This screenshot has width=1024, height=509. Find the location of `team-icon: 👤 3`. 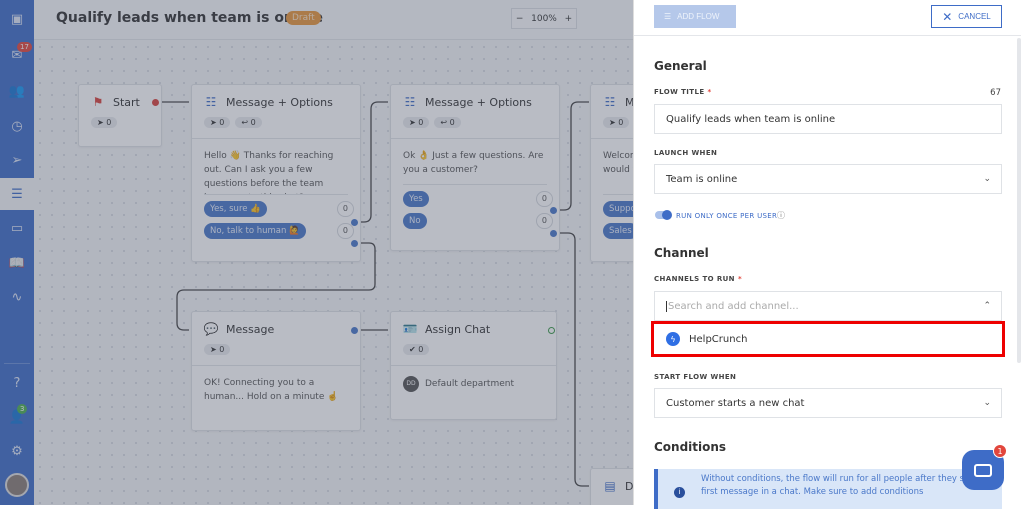

team-icon: 👤 3 is located at coordinates (17, 417).